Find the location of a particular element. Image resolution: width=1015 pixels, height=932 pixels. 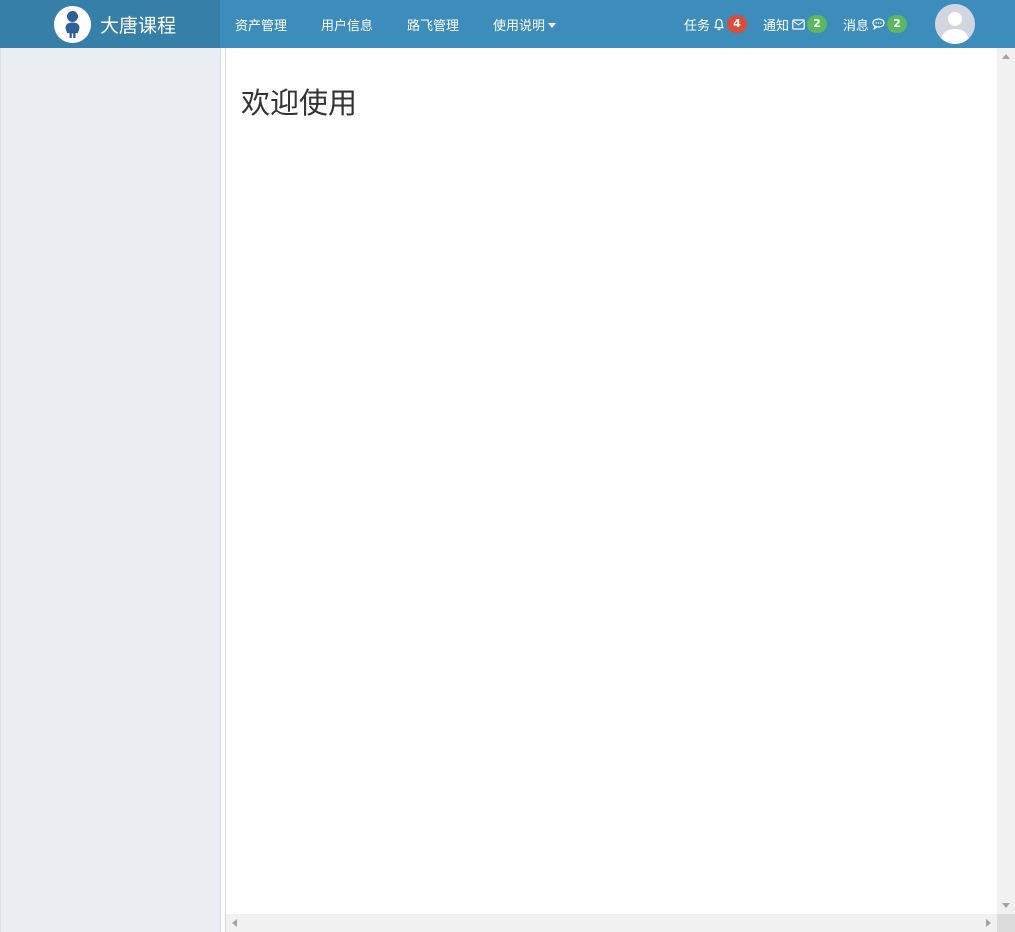

brand: 大唐课程 is located at coordinates (110, 24).